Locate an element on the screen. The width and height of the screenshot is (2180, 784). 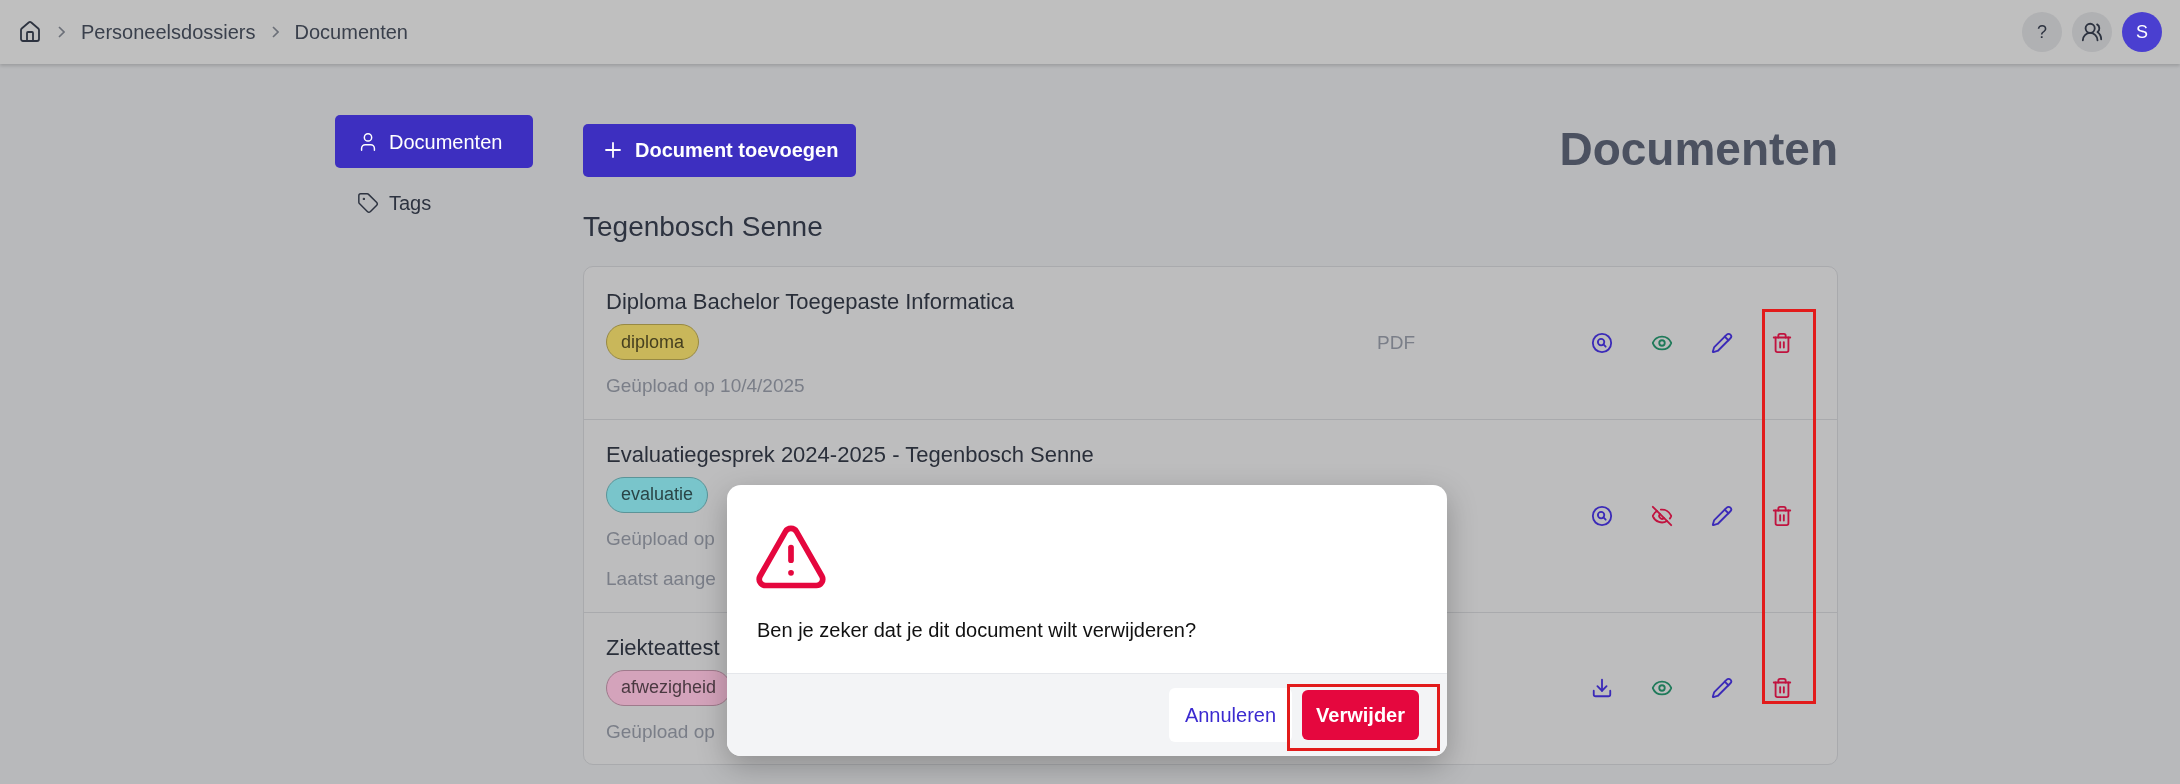
download-icon is located at coordinates (1602, 688).